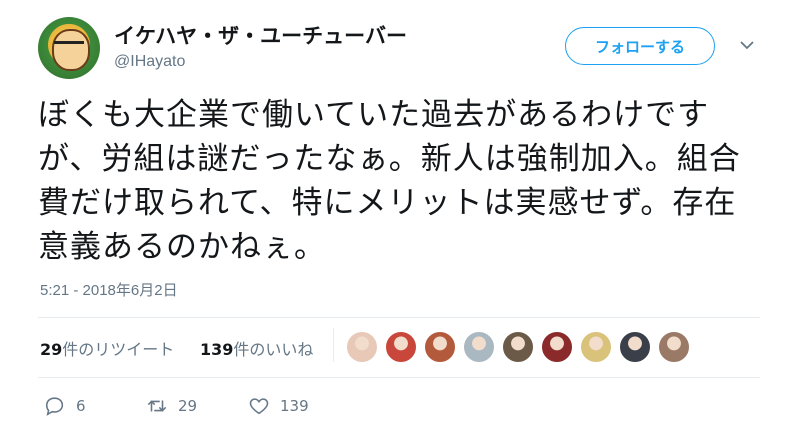  Describe the element at coordinates (259, 406) in the screenshot. I see `heart-icon` at that location.